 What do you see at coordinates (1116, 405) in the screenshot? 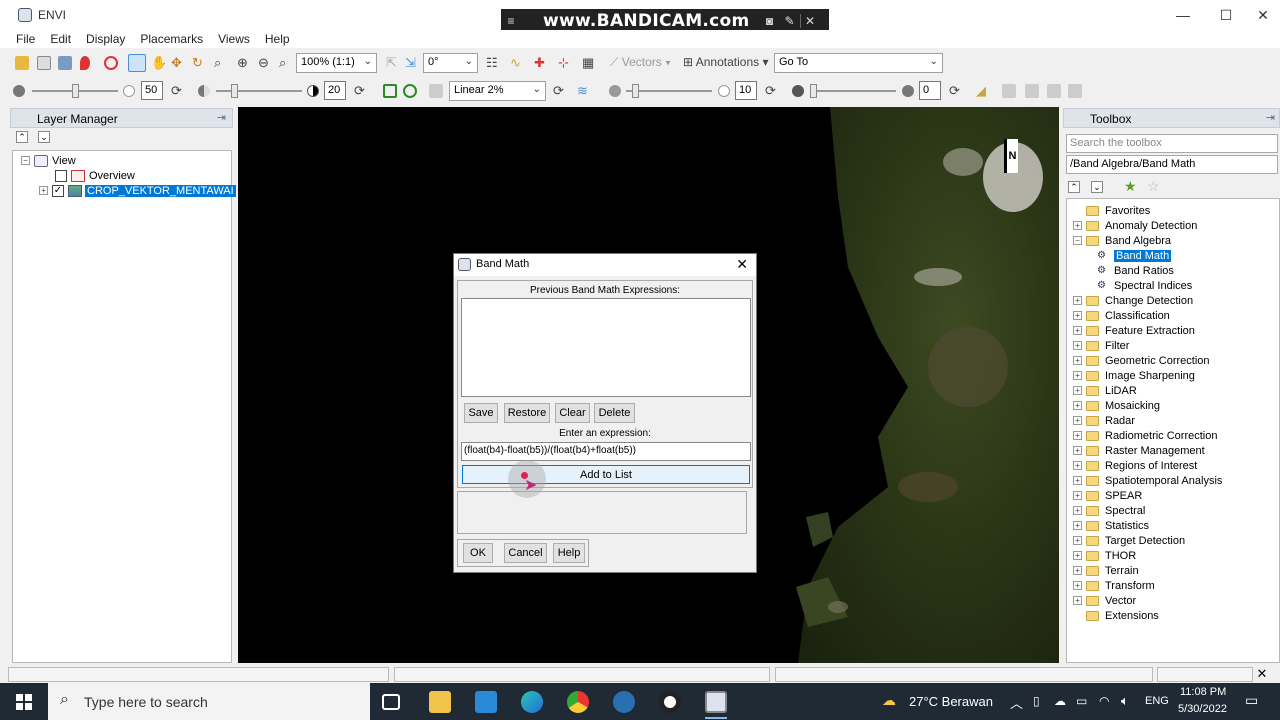
I see `toolbox-item: + Mosaicking` at bounding box center [1116, 405].